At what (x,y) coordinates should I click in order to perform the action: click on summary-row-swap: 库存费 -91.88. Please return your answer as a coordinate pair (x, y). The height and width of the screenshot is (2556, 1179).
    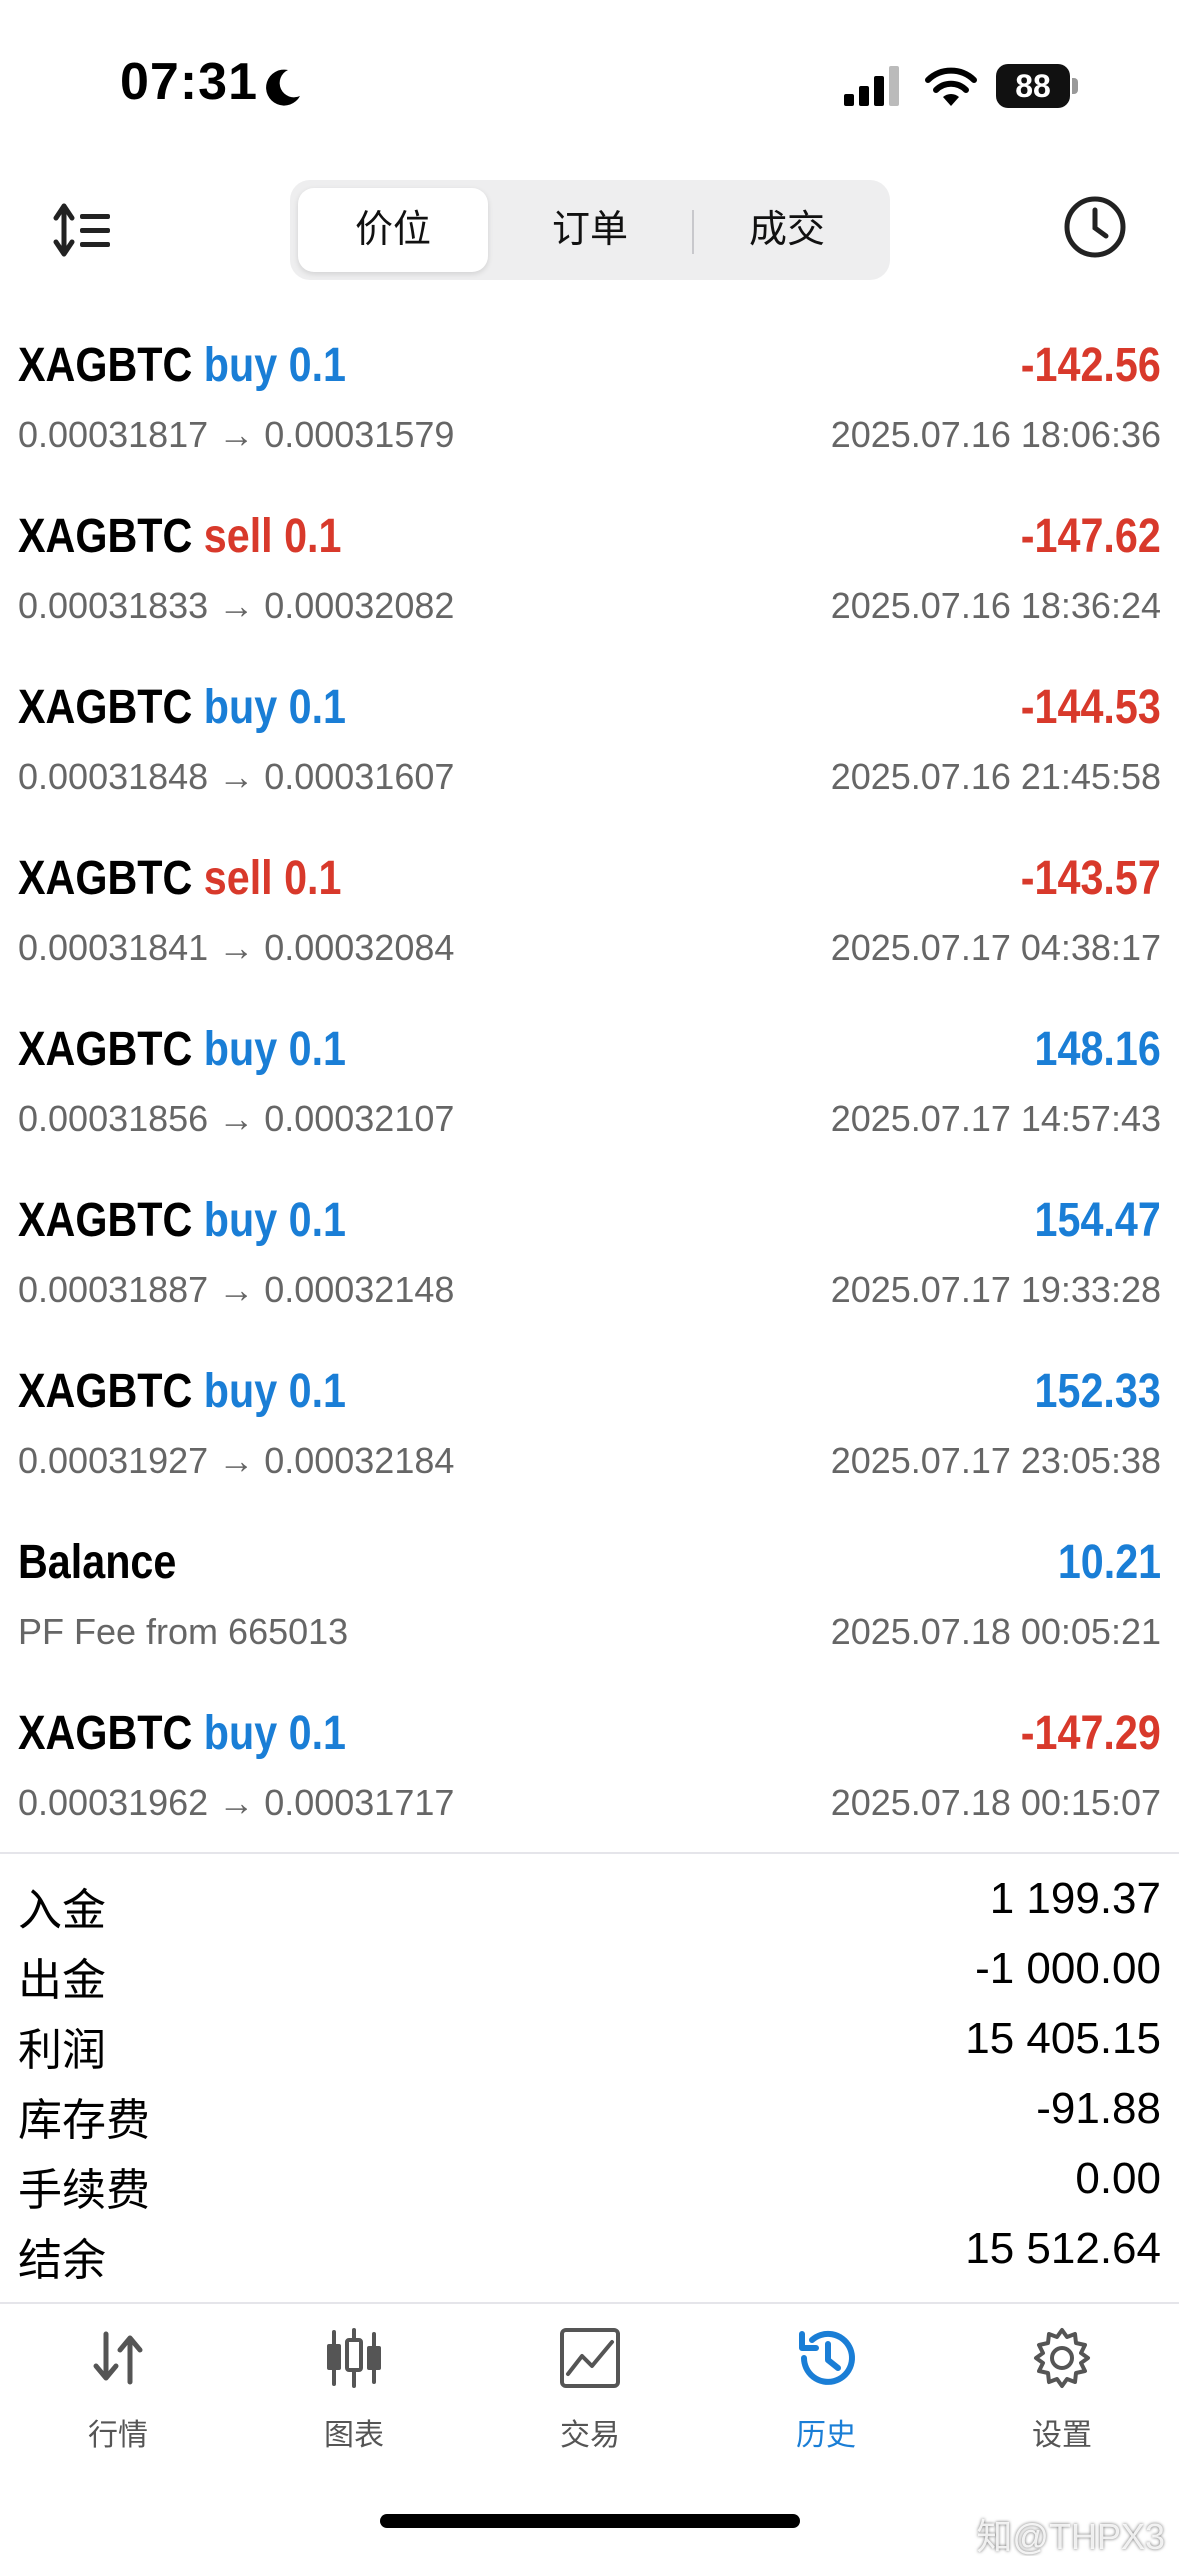
    Looking at the image, I should click on (589, 2115).